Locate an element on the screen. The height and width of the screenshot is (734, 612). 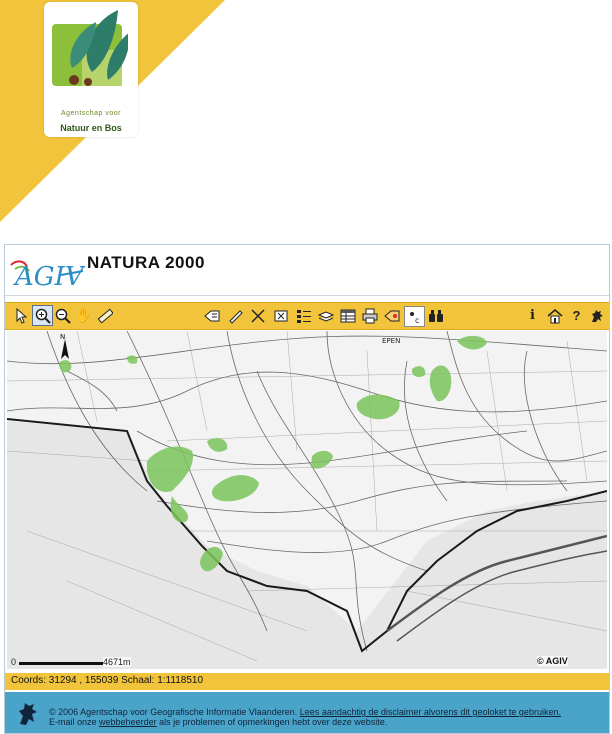
print-icon is located at coordinates (369, 315).